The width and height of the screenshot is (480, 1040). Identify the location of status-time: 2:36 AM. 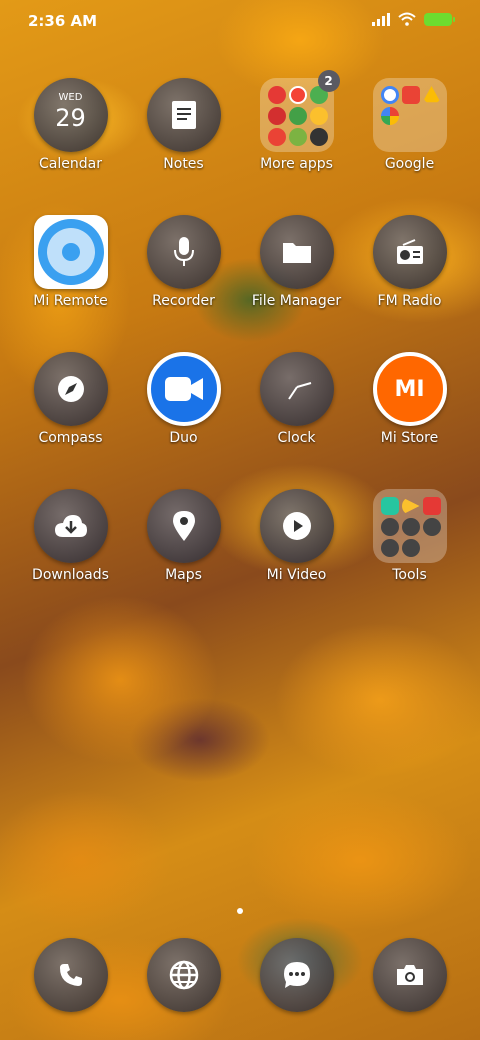
(63, 21).